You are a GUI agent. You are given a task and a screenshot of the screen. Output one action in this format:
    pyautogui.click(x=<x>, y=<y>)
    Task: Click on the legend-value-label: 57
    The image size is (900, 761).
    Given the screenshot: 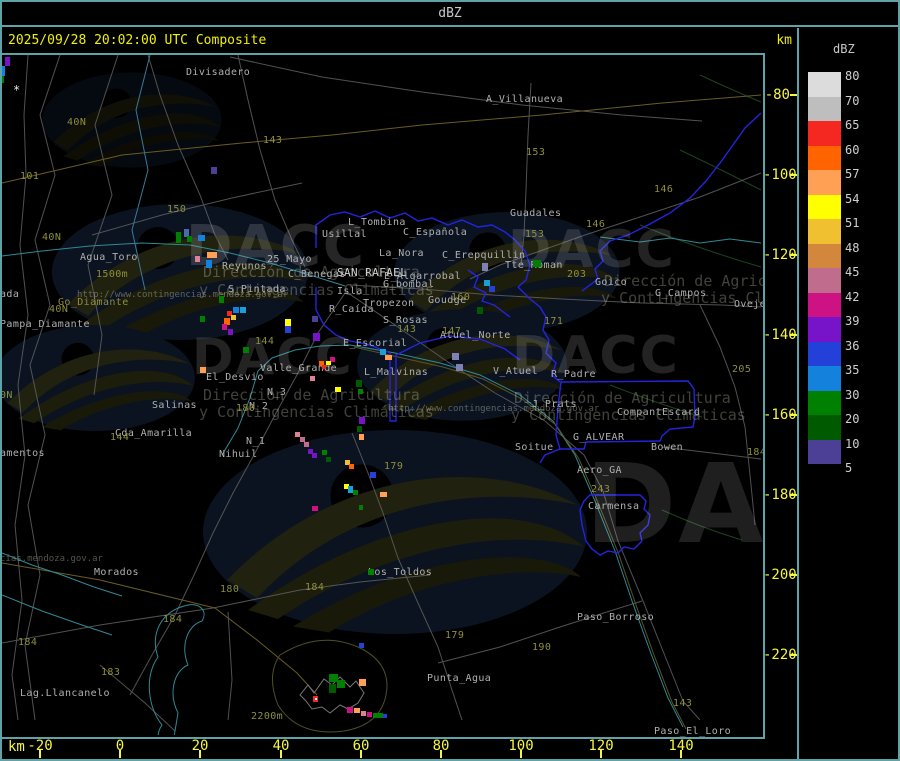 What is the action you would take?
    pyautogui.click(x=852, y=174)
    